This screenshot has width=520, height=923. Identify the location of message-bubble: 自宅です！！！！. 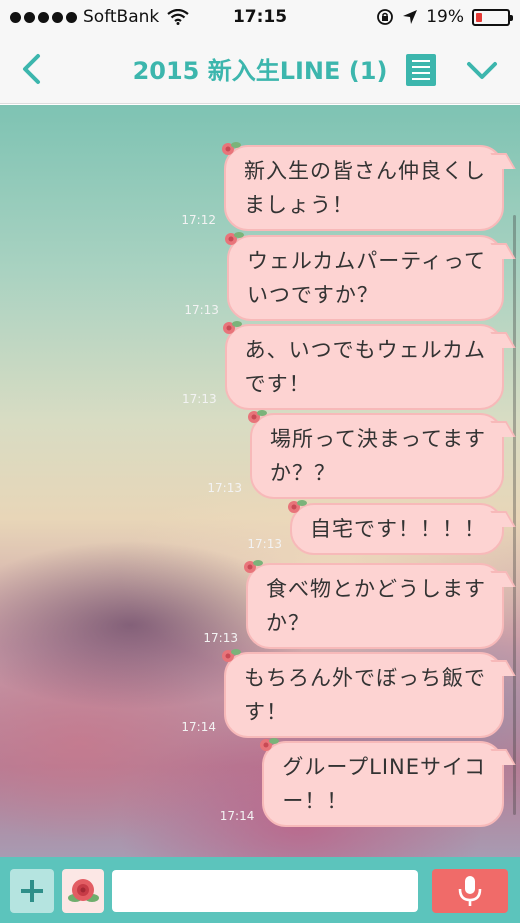
(396, 527).